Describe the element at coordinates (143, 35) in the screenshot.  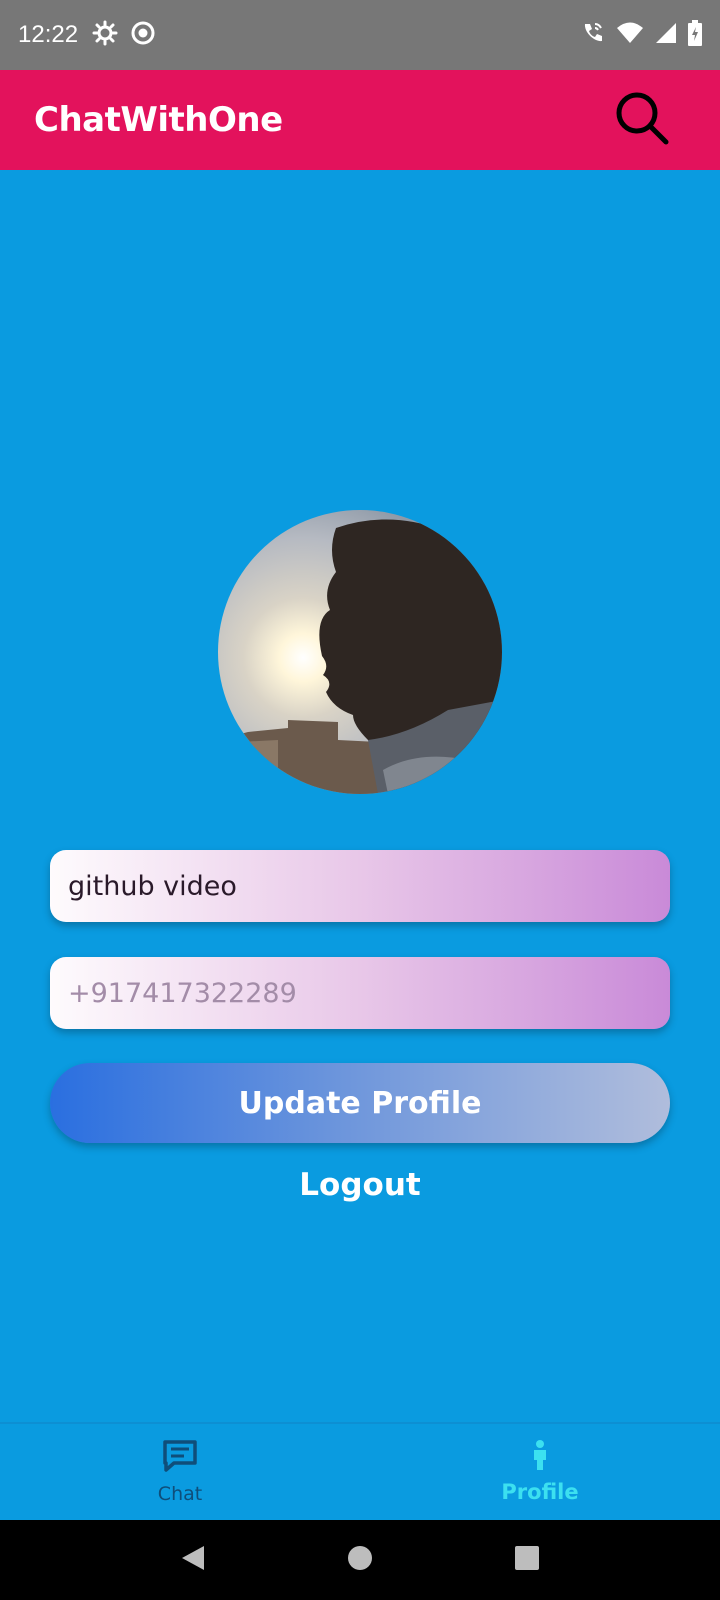
I see `record-icon` at that location.